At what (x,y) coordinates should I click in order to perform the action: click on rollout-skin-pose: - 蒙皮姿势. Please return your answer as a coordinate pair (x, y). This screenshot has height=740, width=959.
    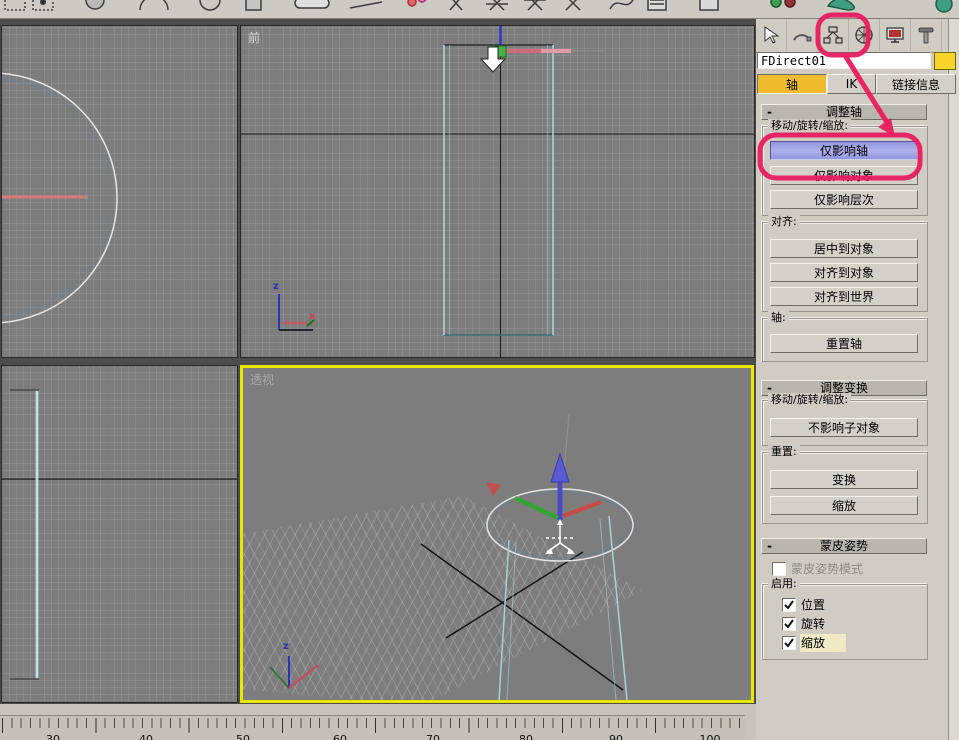
    Looking at the image, I should click on (844, 546).